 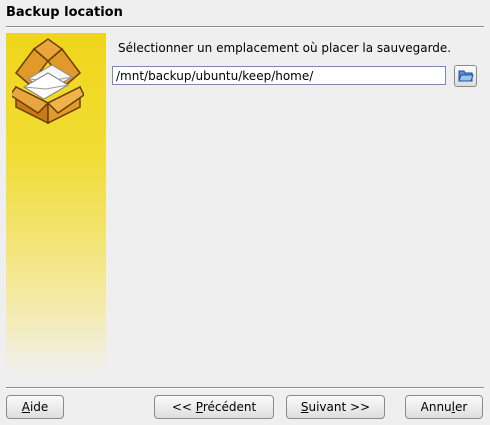 I want to click on backup-path-input, so click(x=279, y=75).